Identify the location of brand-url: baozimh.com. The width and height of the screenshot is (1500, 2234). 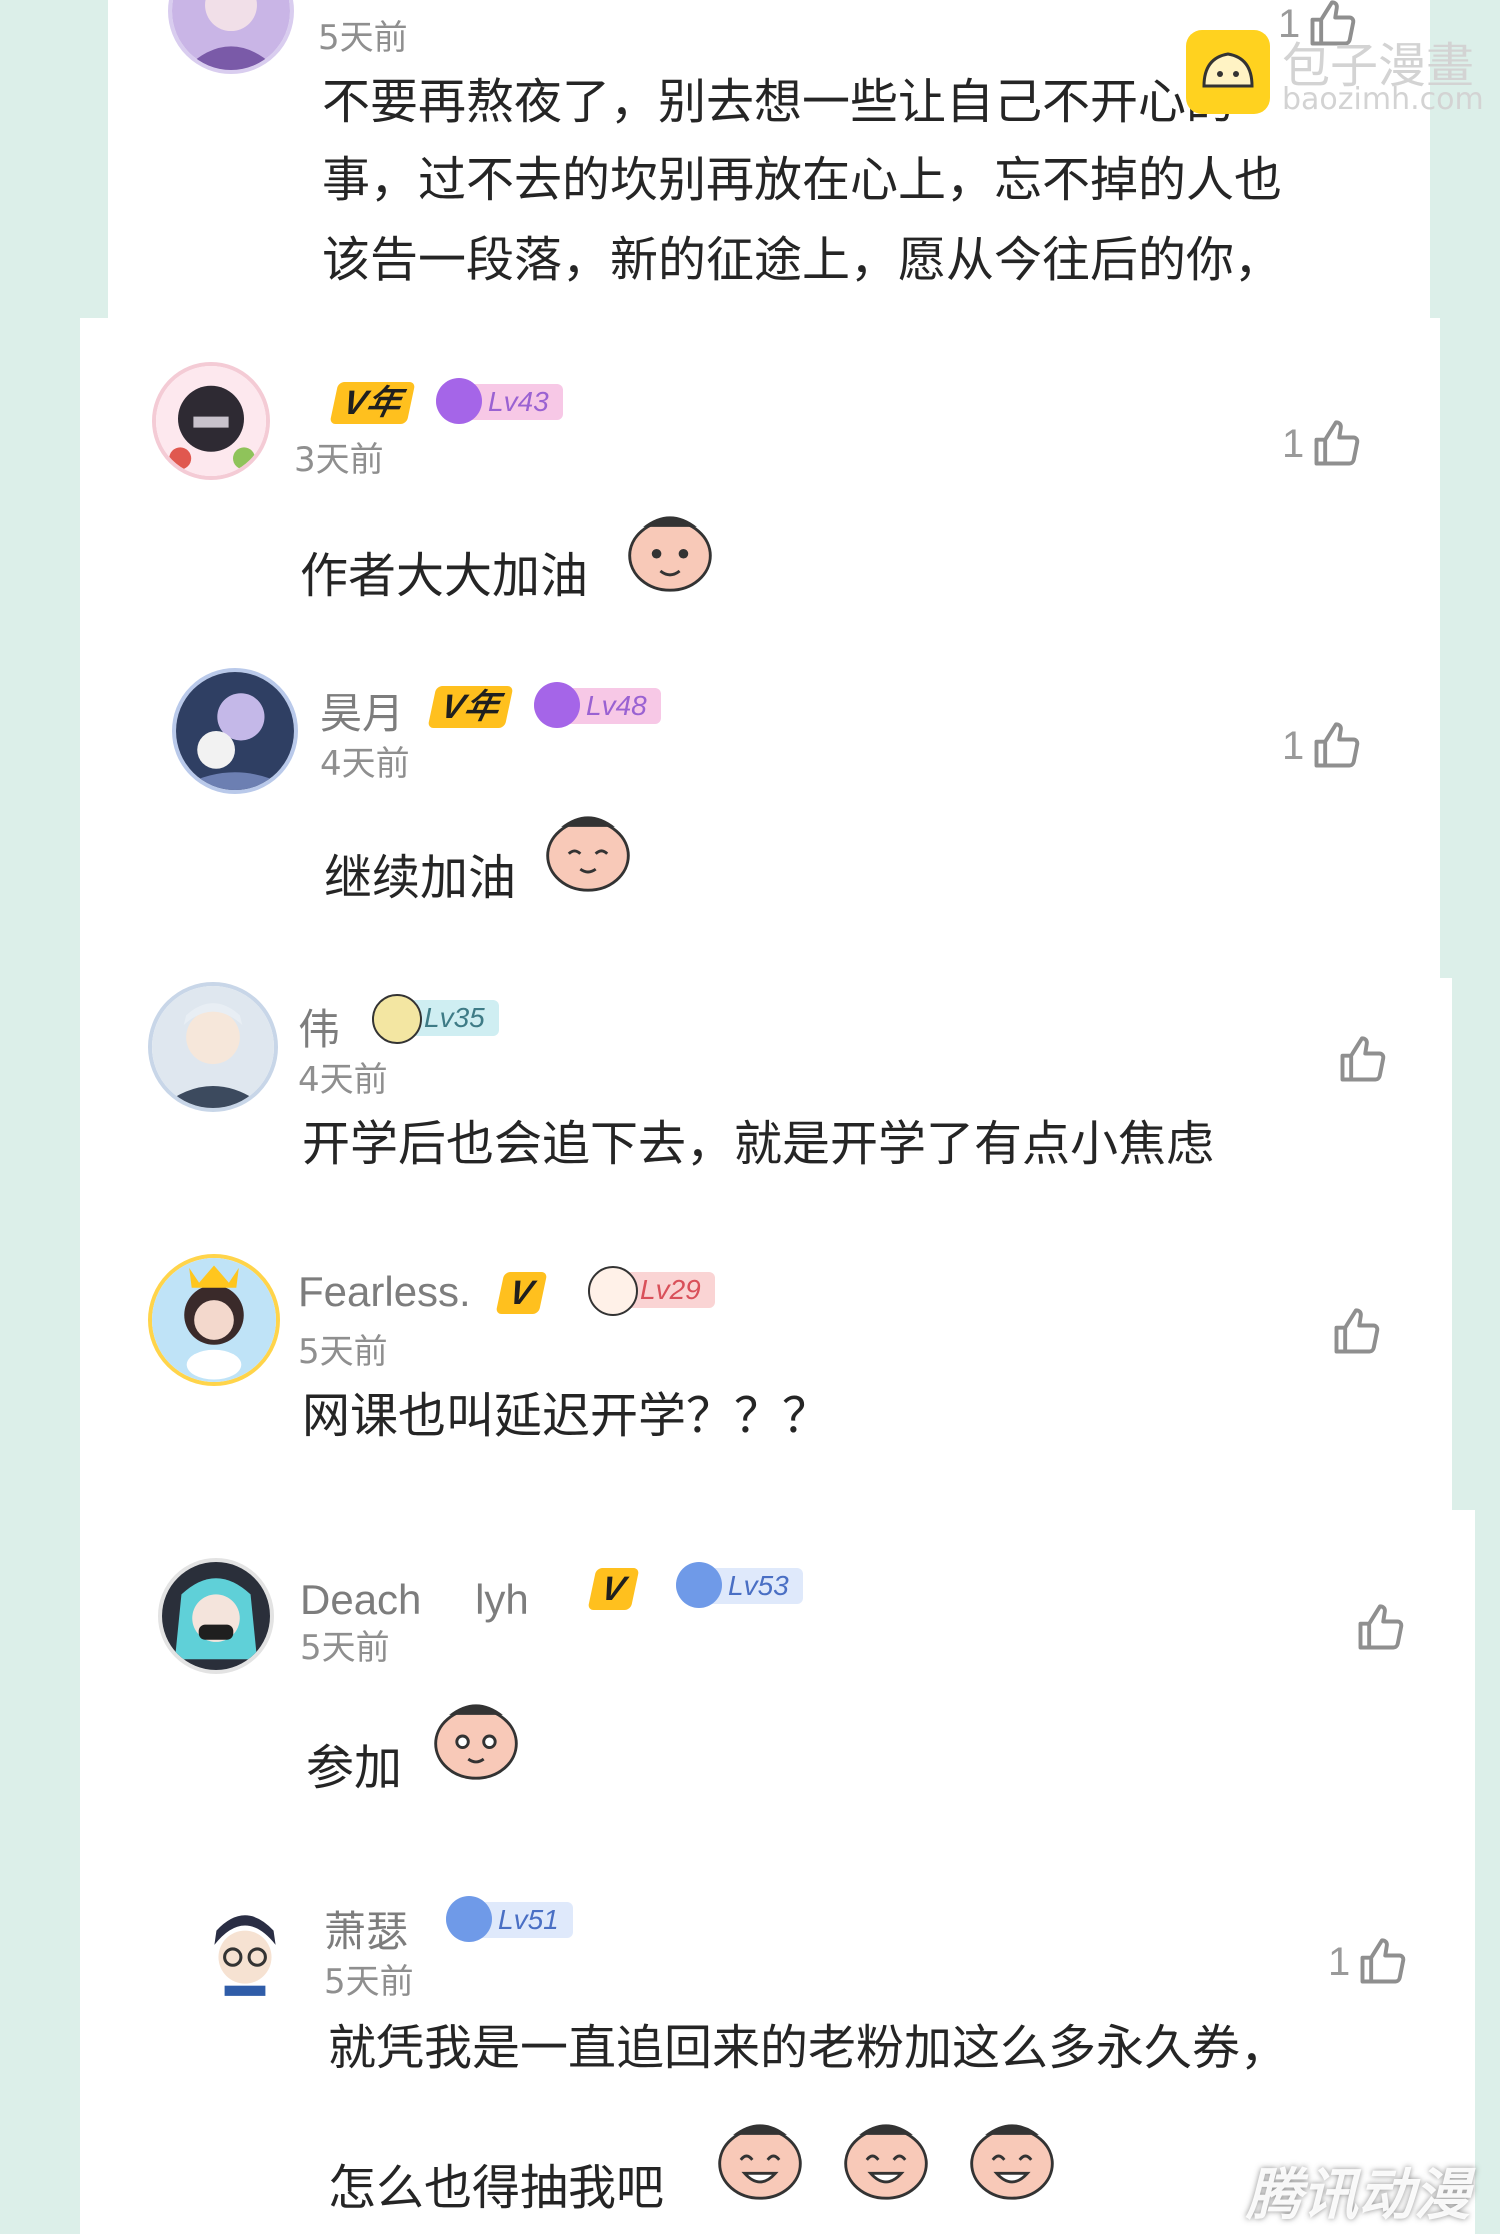
(1383, 99).